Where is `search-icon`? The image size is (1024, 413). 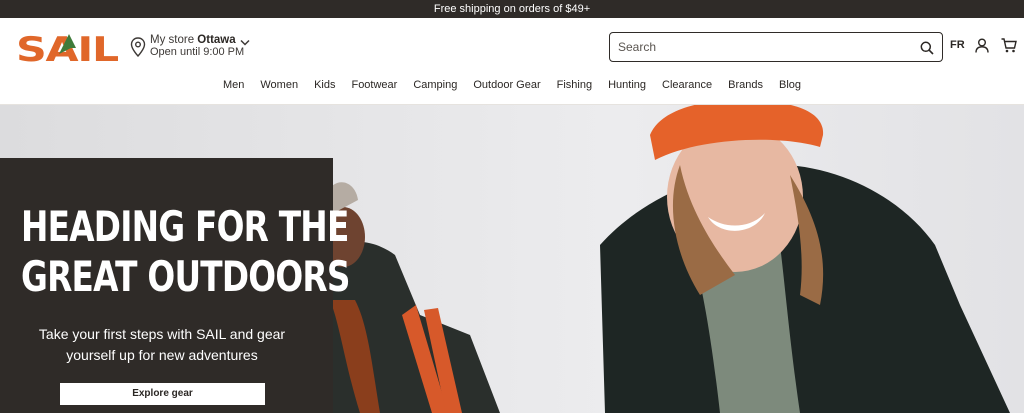
search-icon is located at coordinates (927, 48).